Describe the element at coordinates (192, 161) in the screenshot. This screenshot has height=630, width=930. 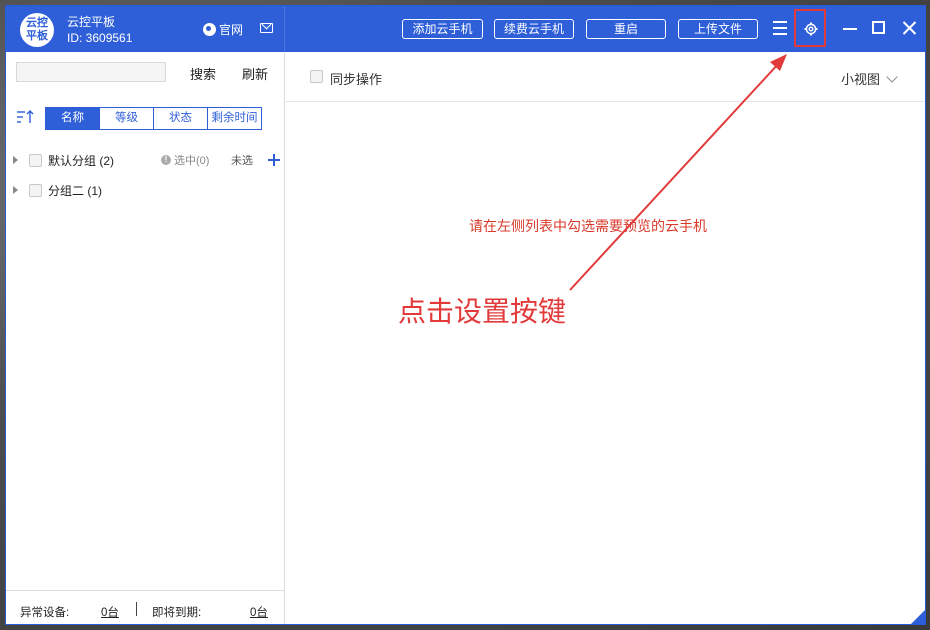
I see `selected-count-label: 选中(0)` at that location.